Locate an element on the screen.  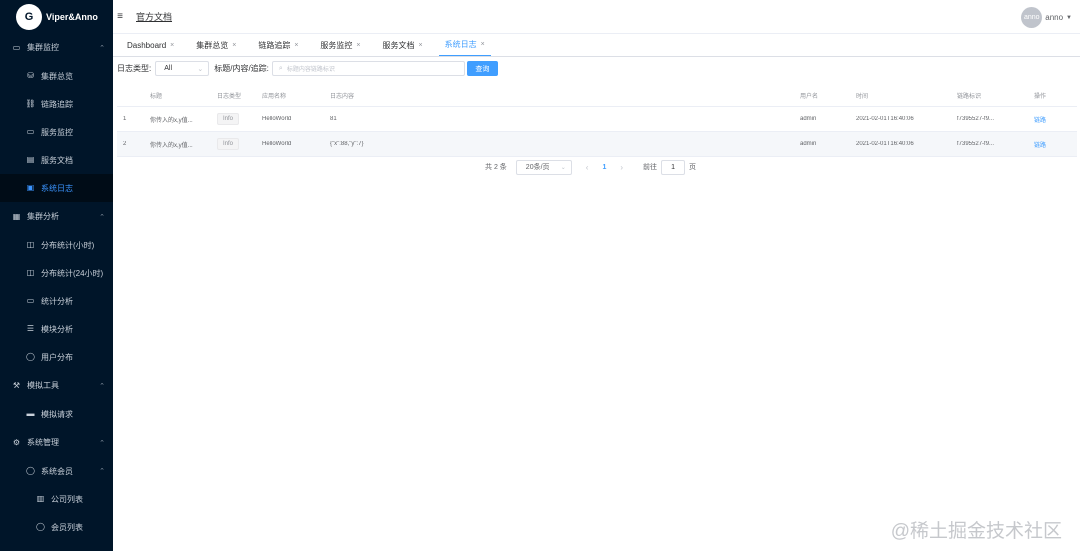
table-cell: Info is located at coordinates (239, 144).